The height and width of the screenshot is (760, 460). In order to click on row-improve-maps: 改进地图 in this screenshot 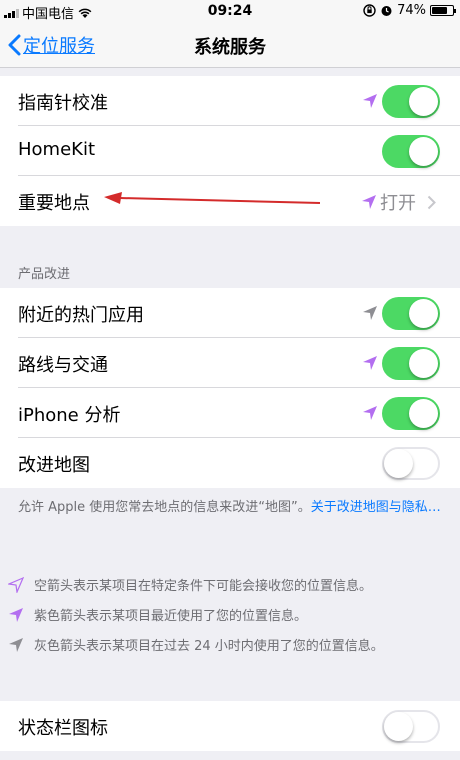, I will do `click(230, 463)`.